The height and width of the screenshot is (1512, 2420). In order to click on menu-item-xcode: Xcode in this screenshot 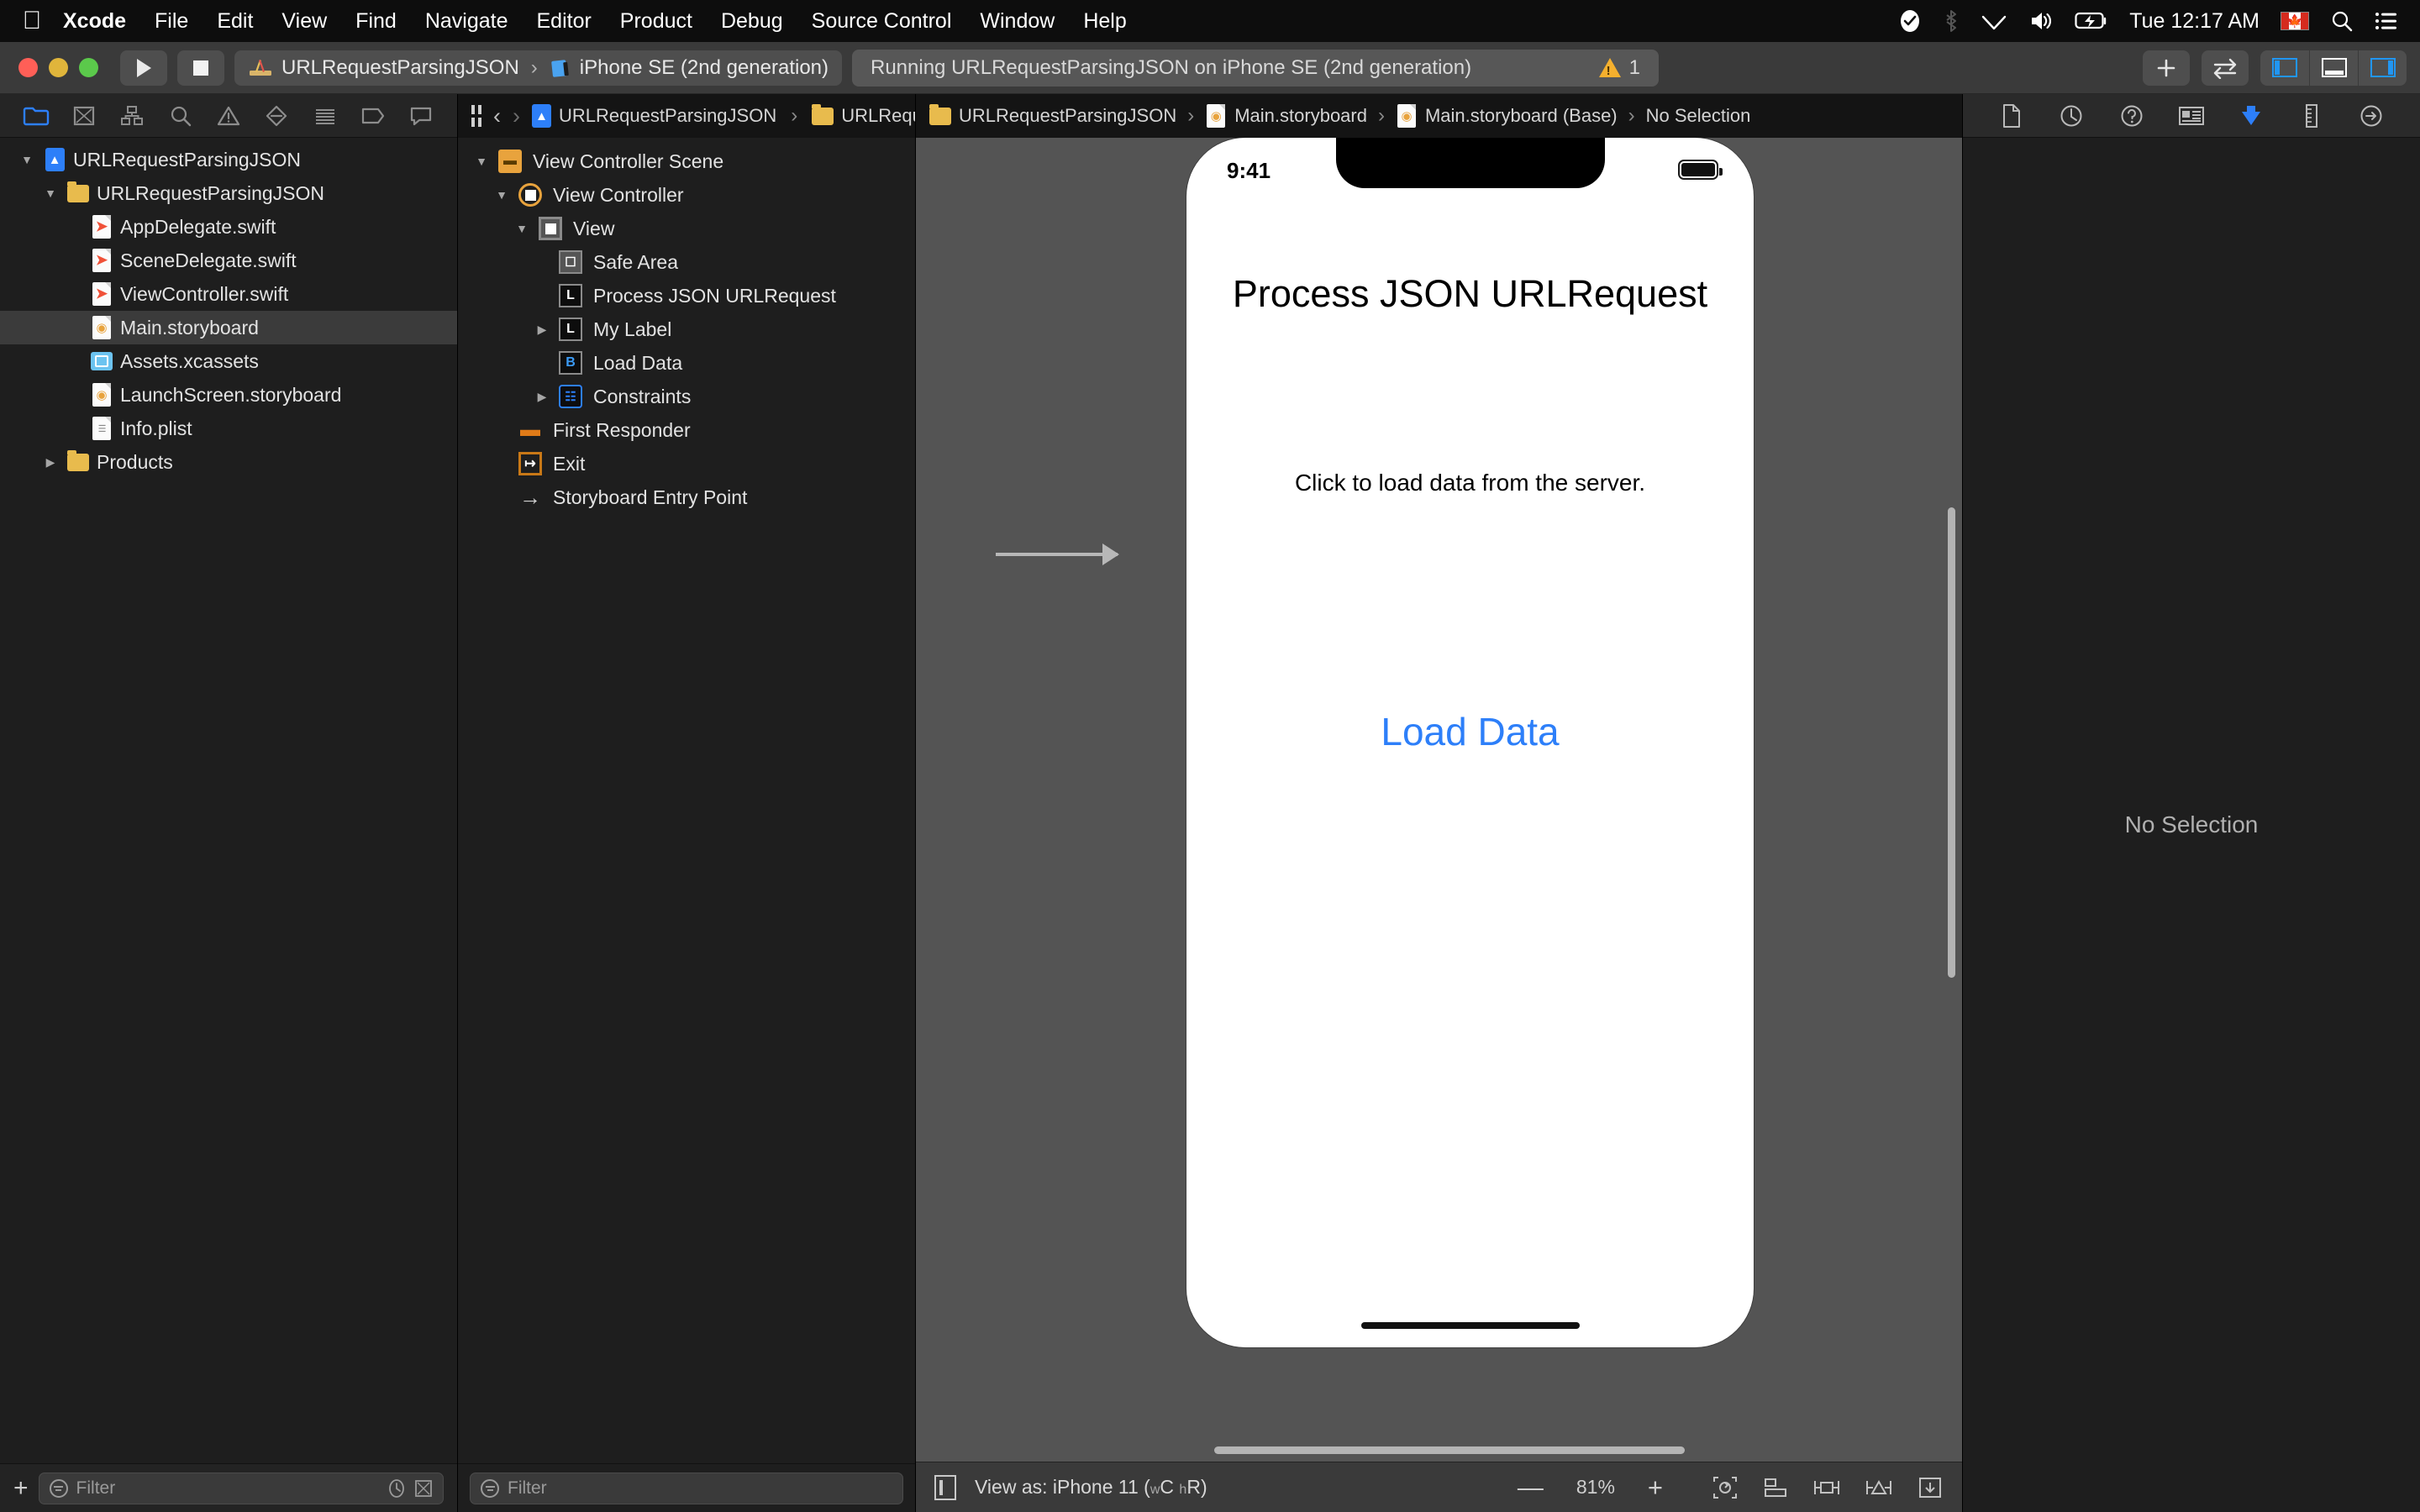, I will do `click(94, 21)`.